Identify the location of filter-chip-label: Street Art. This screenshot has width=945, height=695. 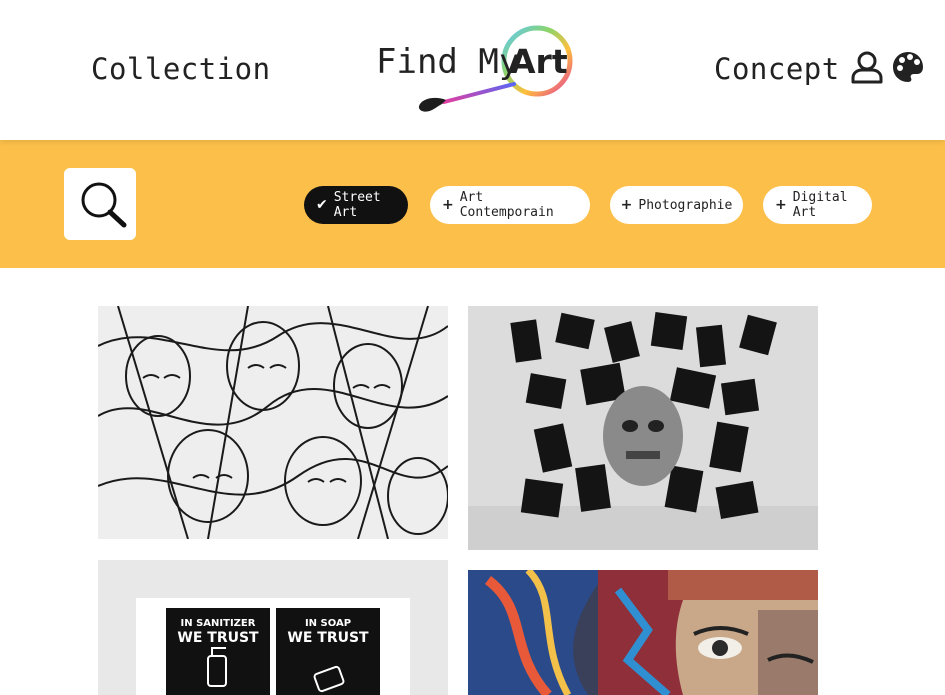
(357, 205).